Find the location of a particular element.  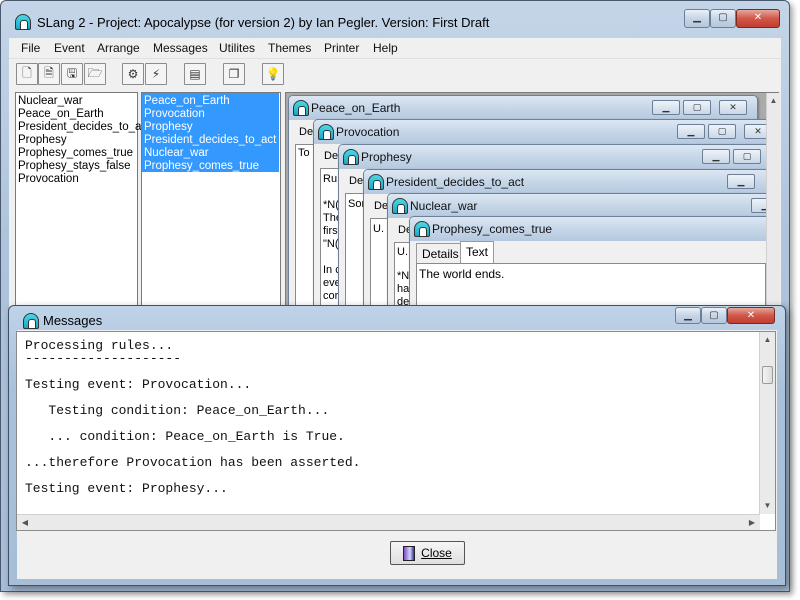

event-window-title: Peace_on_Earth is located at coordinates (356, 108).